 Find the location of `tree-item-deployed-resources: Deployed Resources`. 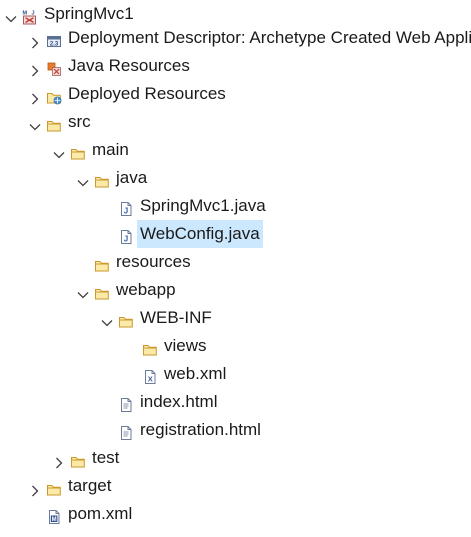

tree-item-deployed-resources: Deployed Resources is located at coordinates (235, 94).